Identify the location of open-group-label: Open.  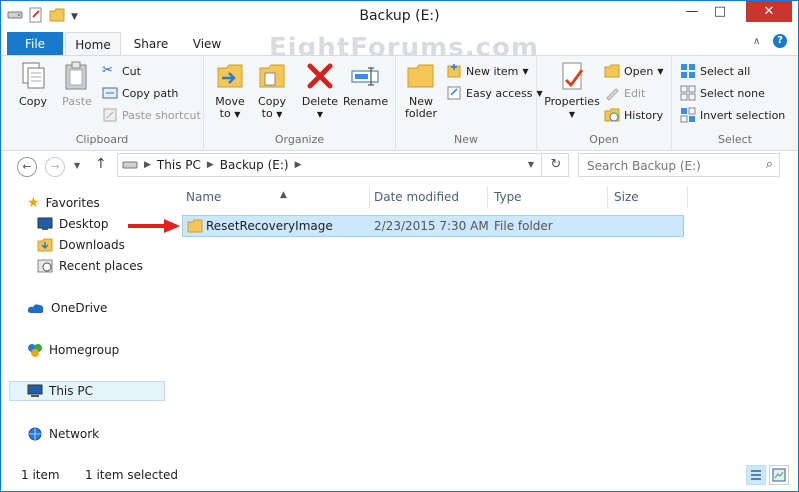
(604, 139).